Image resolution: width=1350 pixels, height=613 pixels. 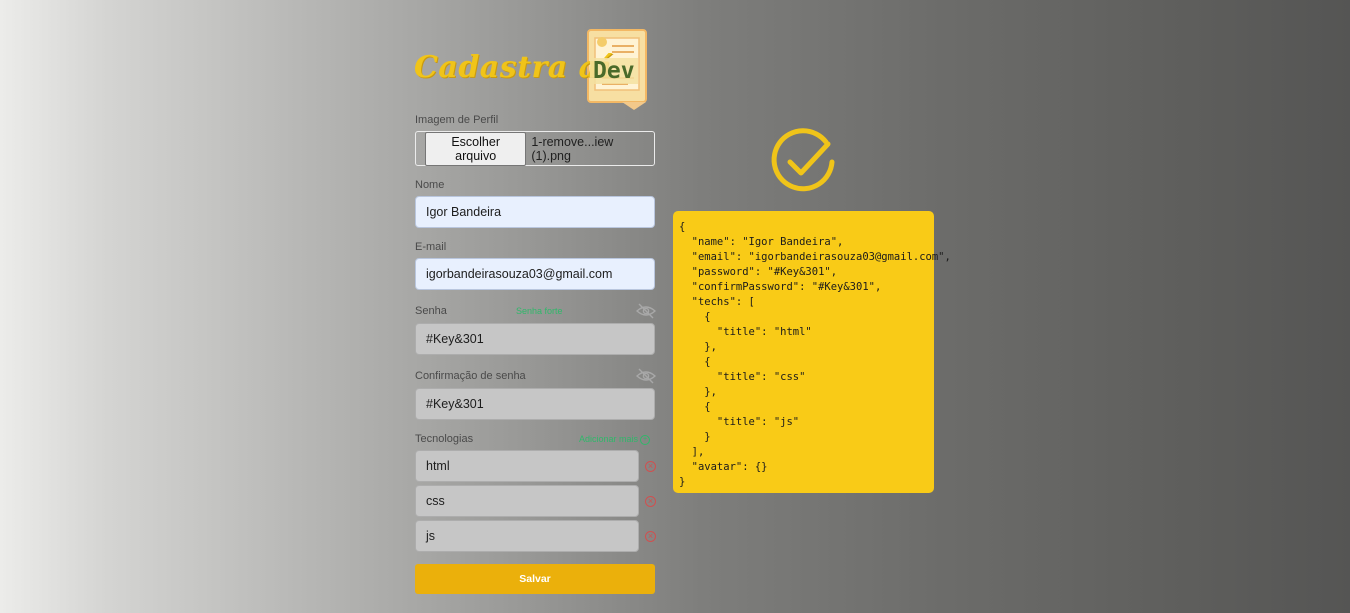 I want to click on choose-file-button: Escolher arquivo, so click(x=476, y=148).